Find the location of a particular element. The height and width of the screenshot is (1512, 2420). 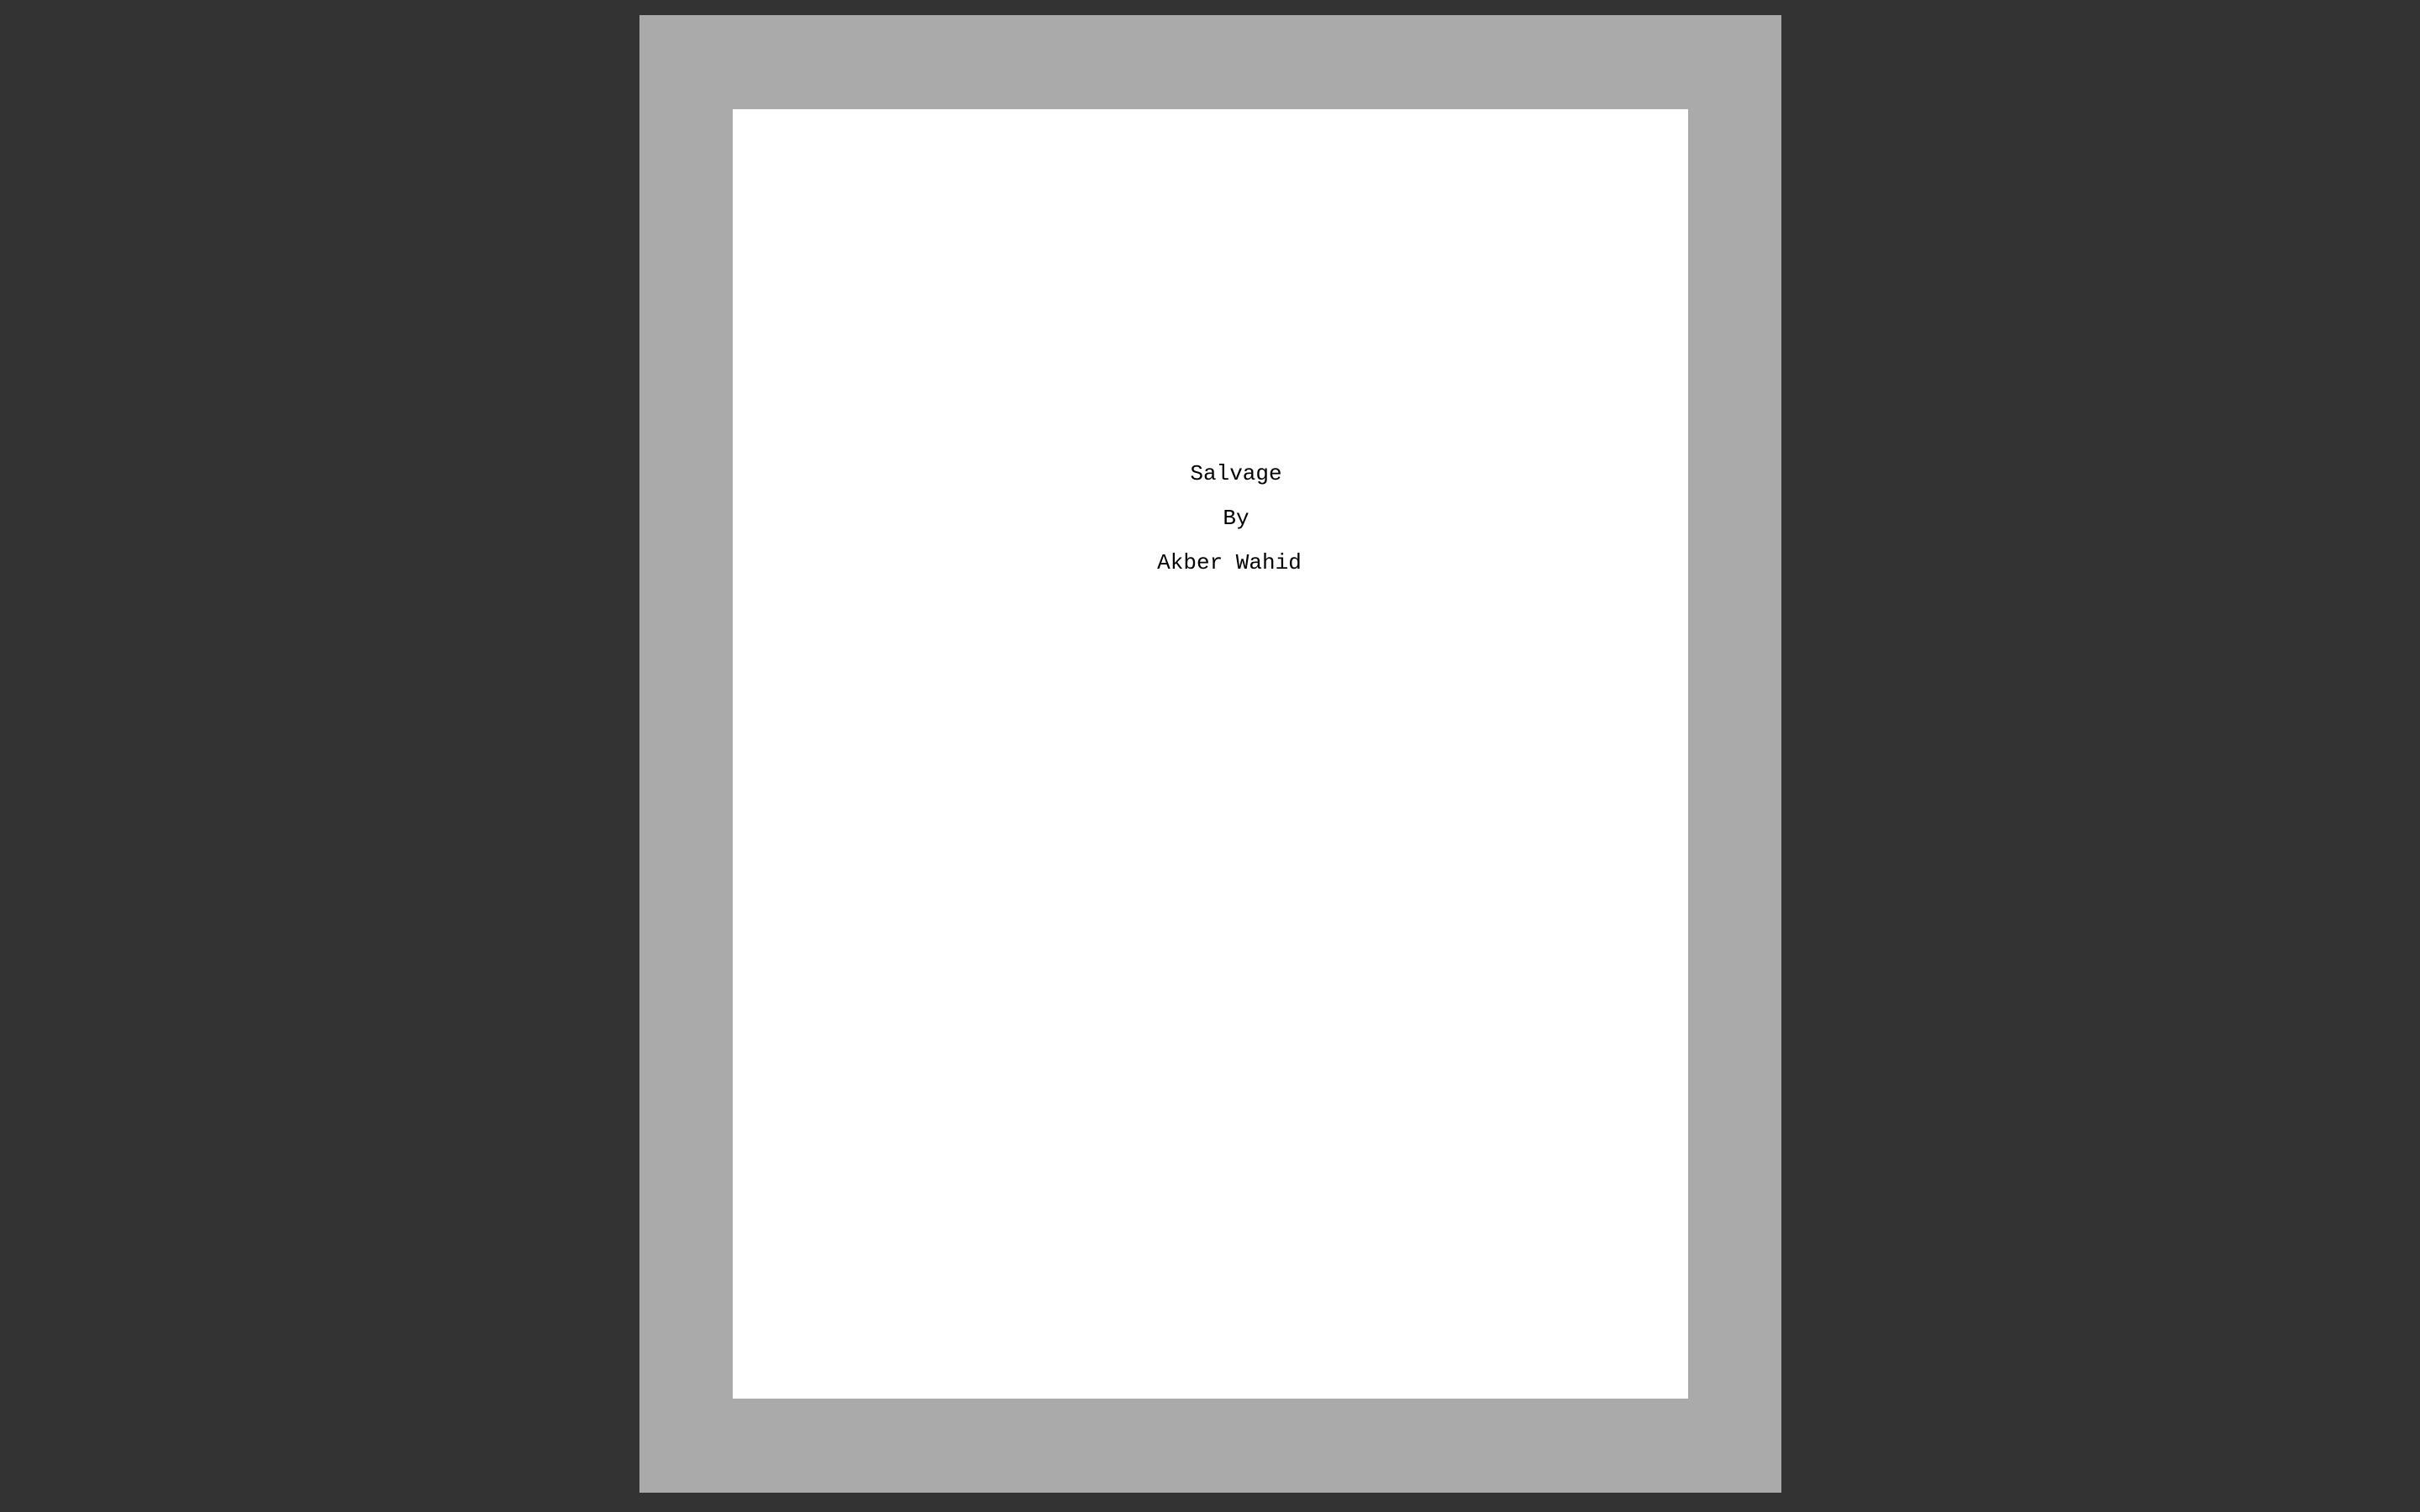

by-line: By is located at coordinates (1236, 518).